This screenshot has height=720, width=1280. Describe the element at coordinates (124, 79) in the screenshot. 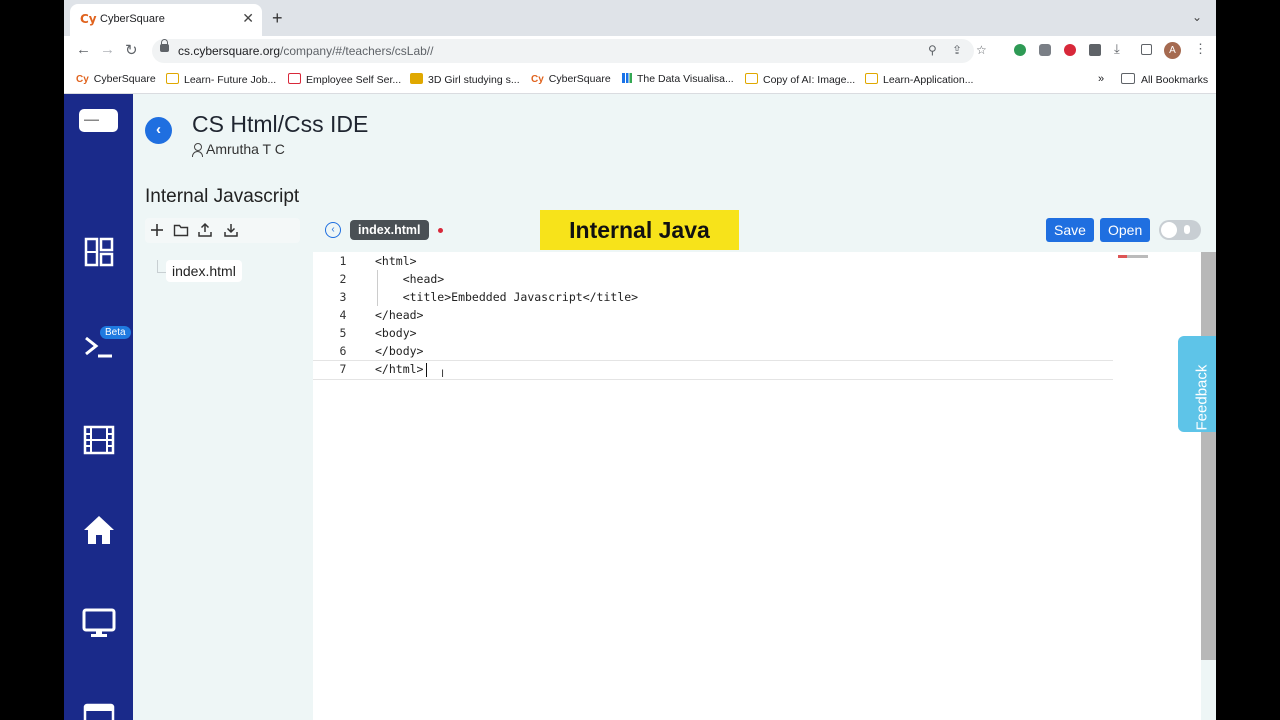

I see `bookmark-label: CyberSquare` at that location.